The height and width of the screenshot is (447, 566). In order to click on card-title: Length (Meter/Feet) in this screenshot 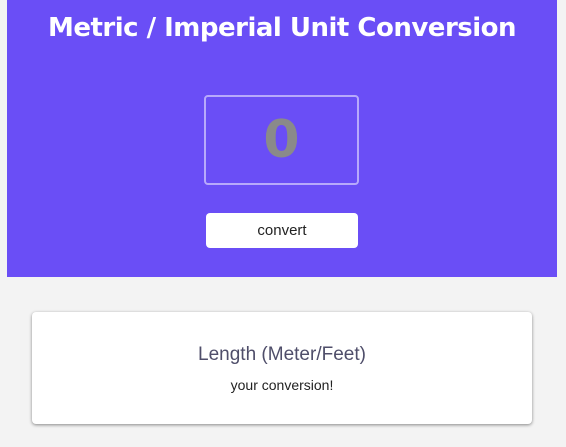, I will do `click(282, 354)`.